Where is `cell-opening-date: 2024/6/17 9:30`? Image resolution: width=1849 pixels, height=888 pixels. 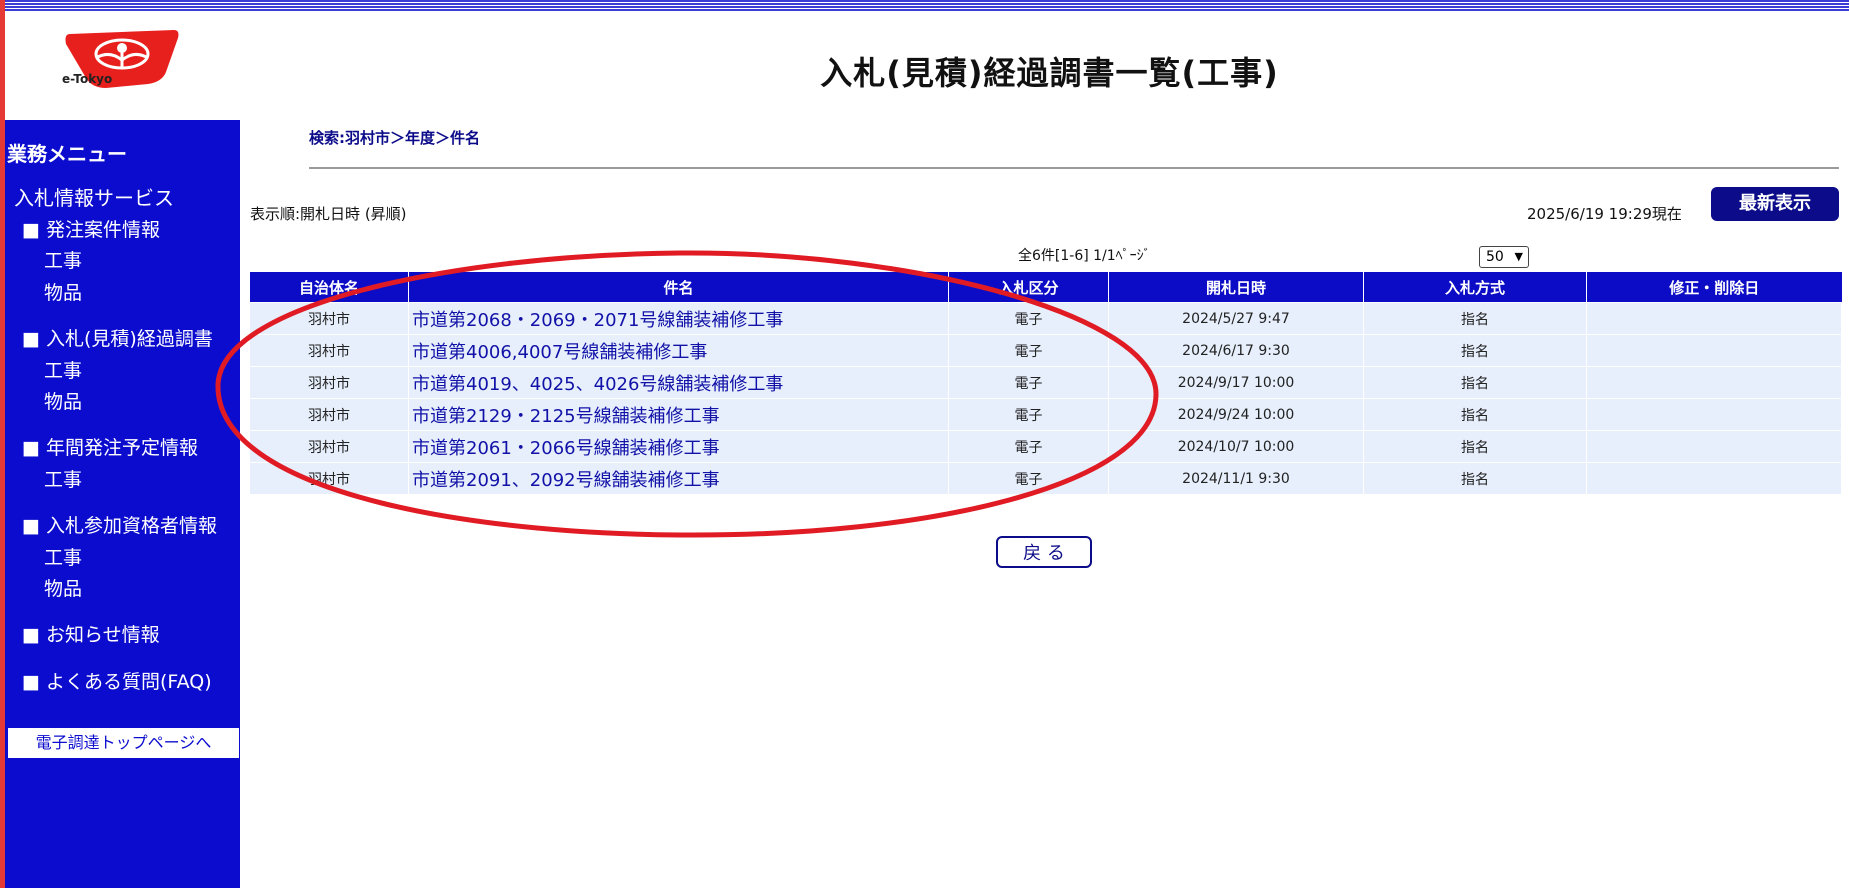 cell-opening-date: 2024/6/17 9:30 is located at coordinates (1236, 350).